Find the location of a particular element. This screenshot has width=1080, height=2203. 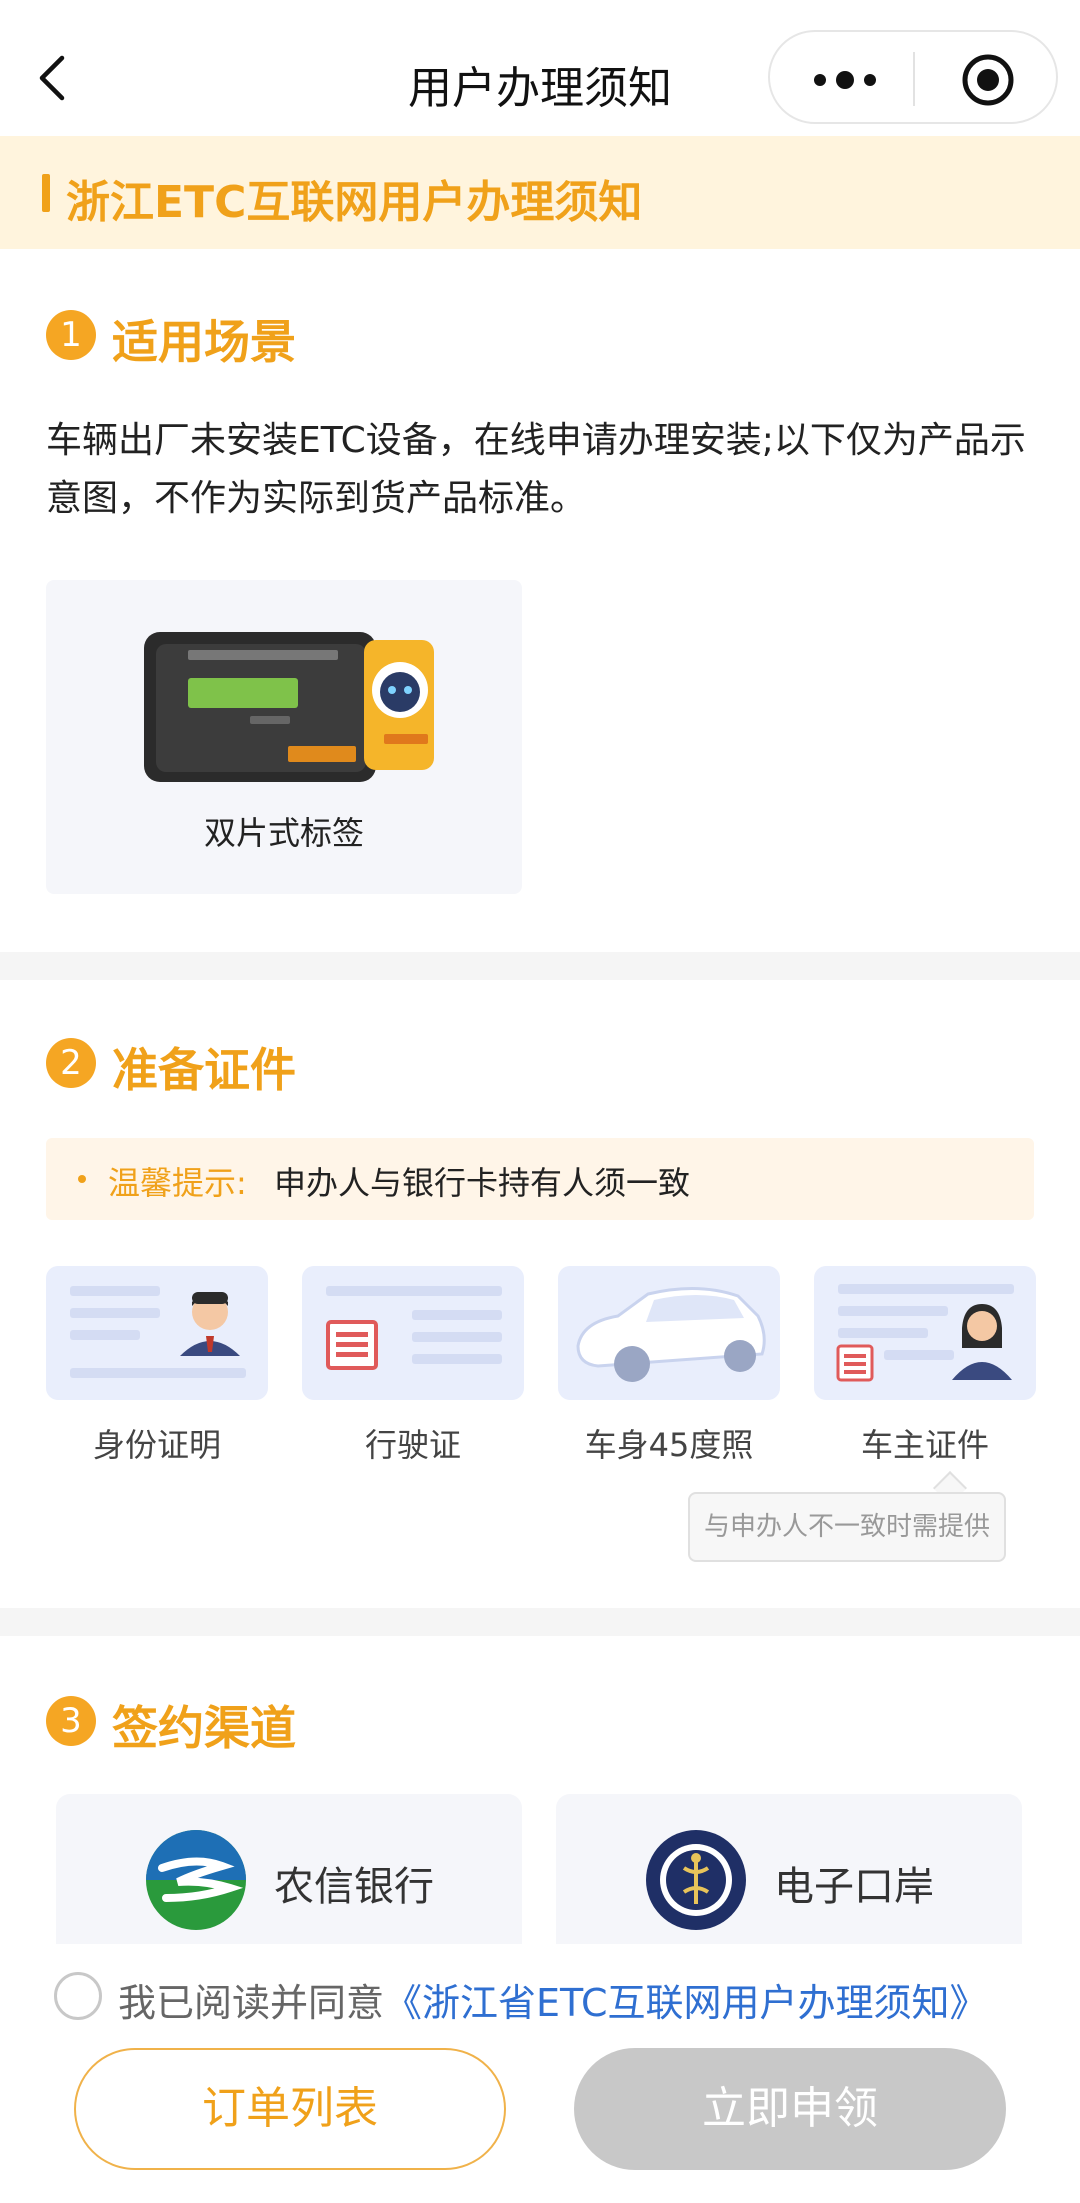

owner-id-icon is located at coordinates (925, 1333).